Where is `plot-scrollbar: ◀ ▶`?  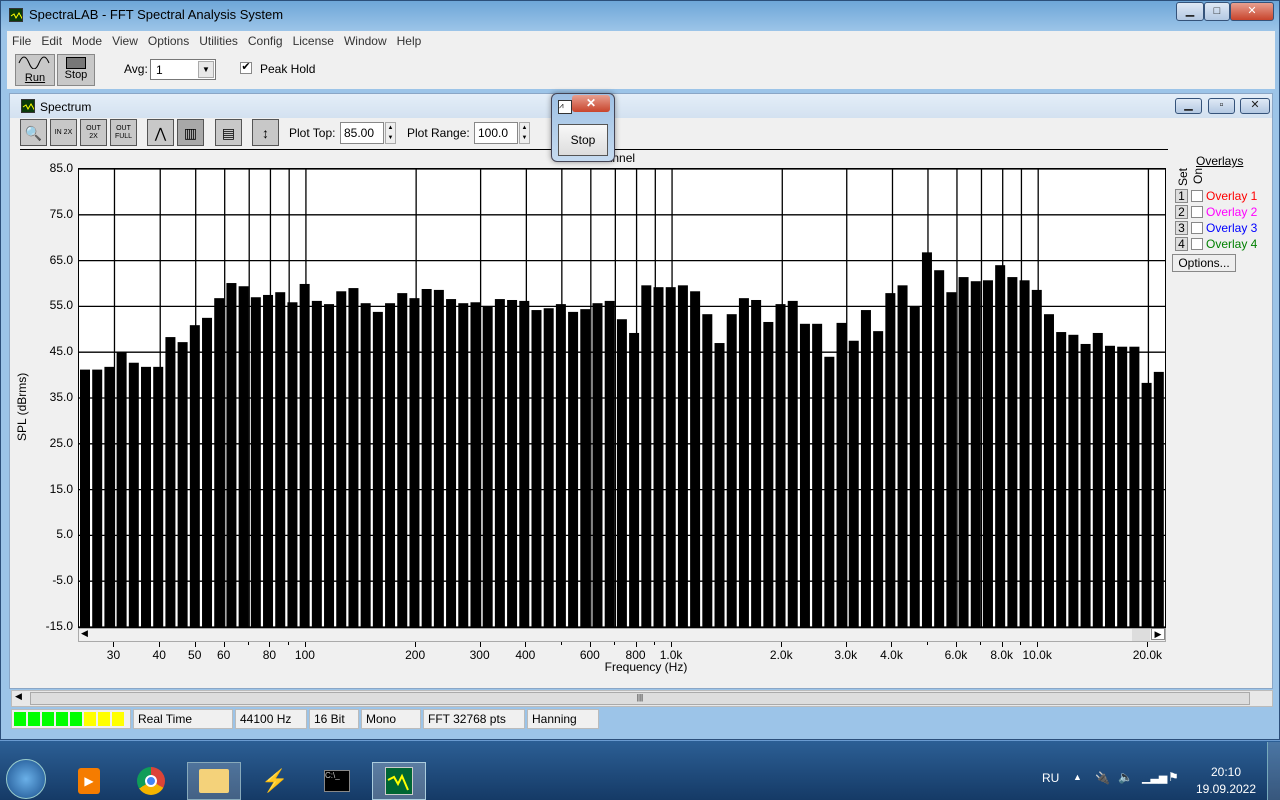 plot-scrollbar: ◀ ▶ is located at coordinates (622, 635).